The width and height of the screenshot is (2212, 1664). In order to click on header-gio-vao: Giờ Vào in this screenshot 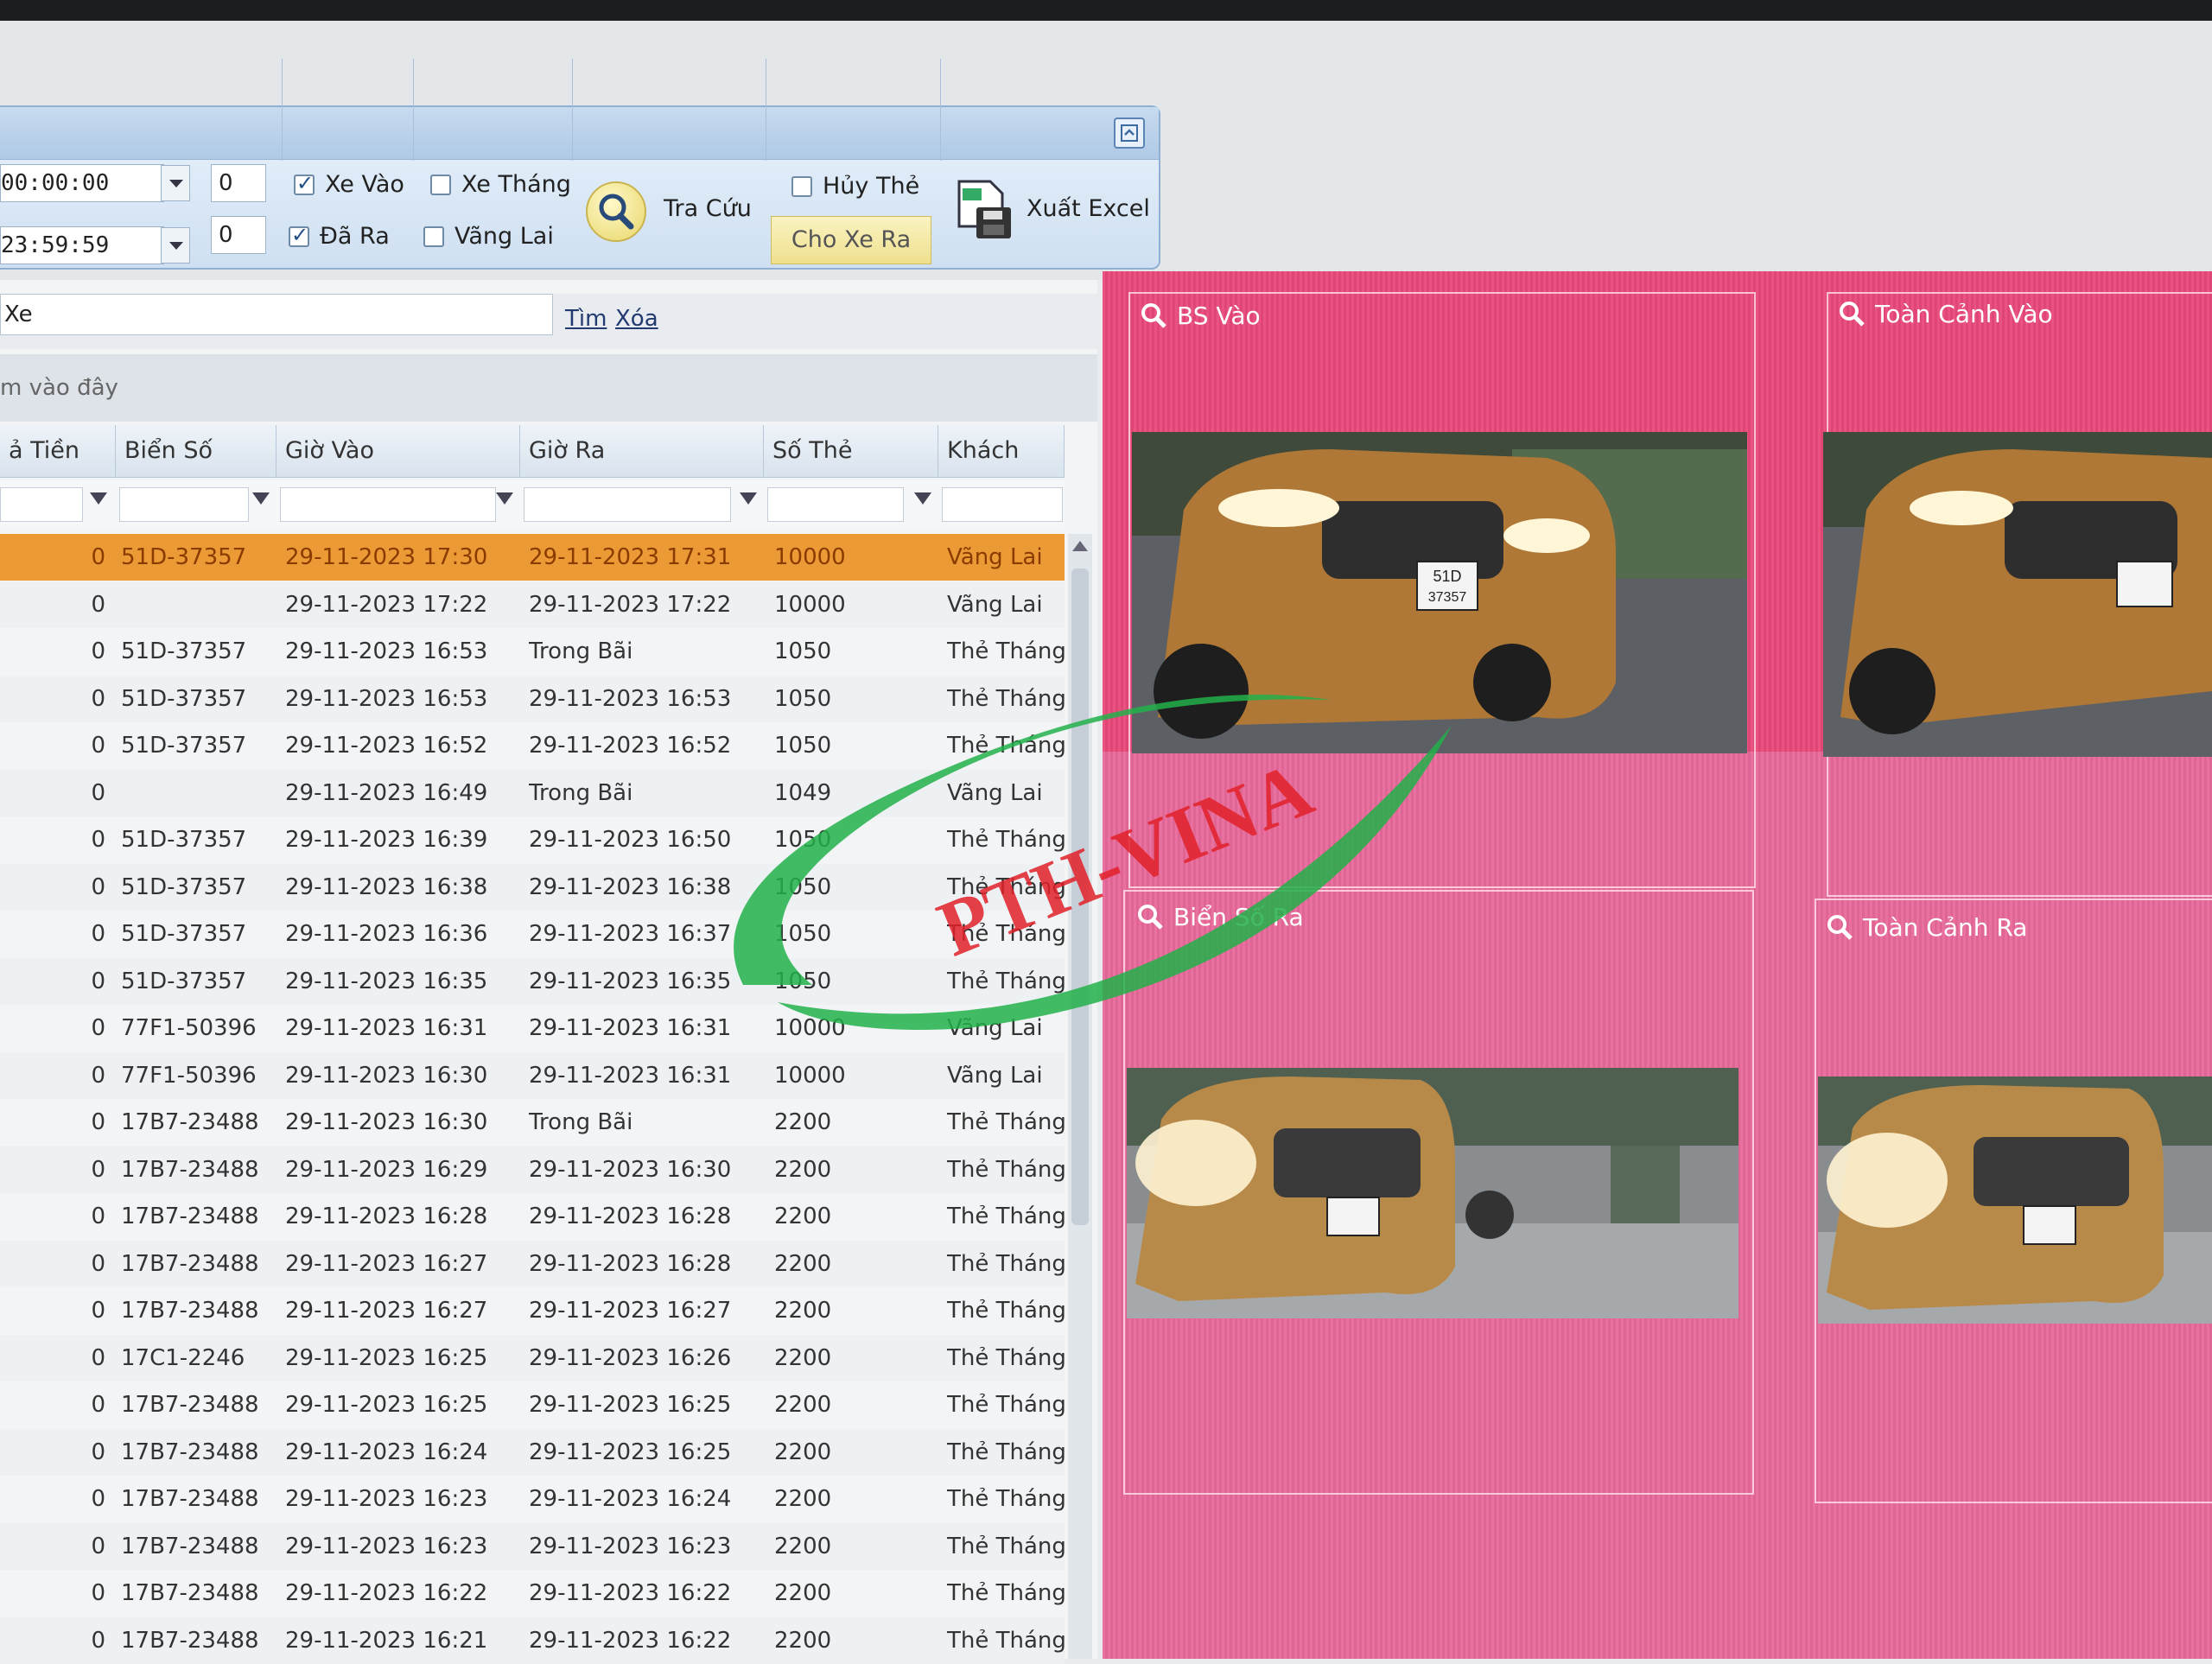, I will do `click(398, 451)`.